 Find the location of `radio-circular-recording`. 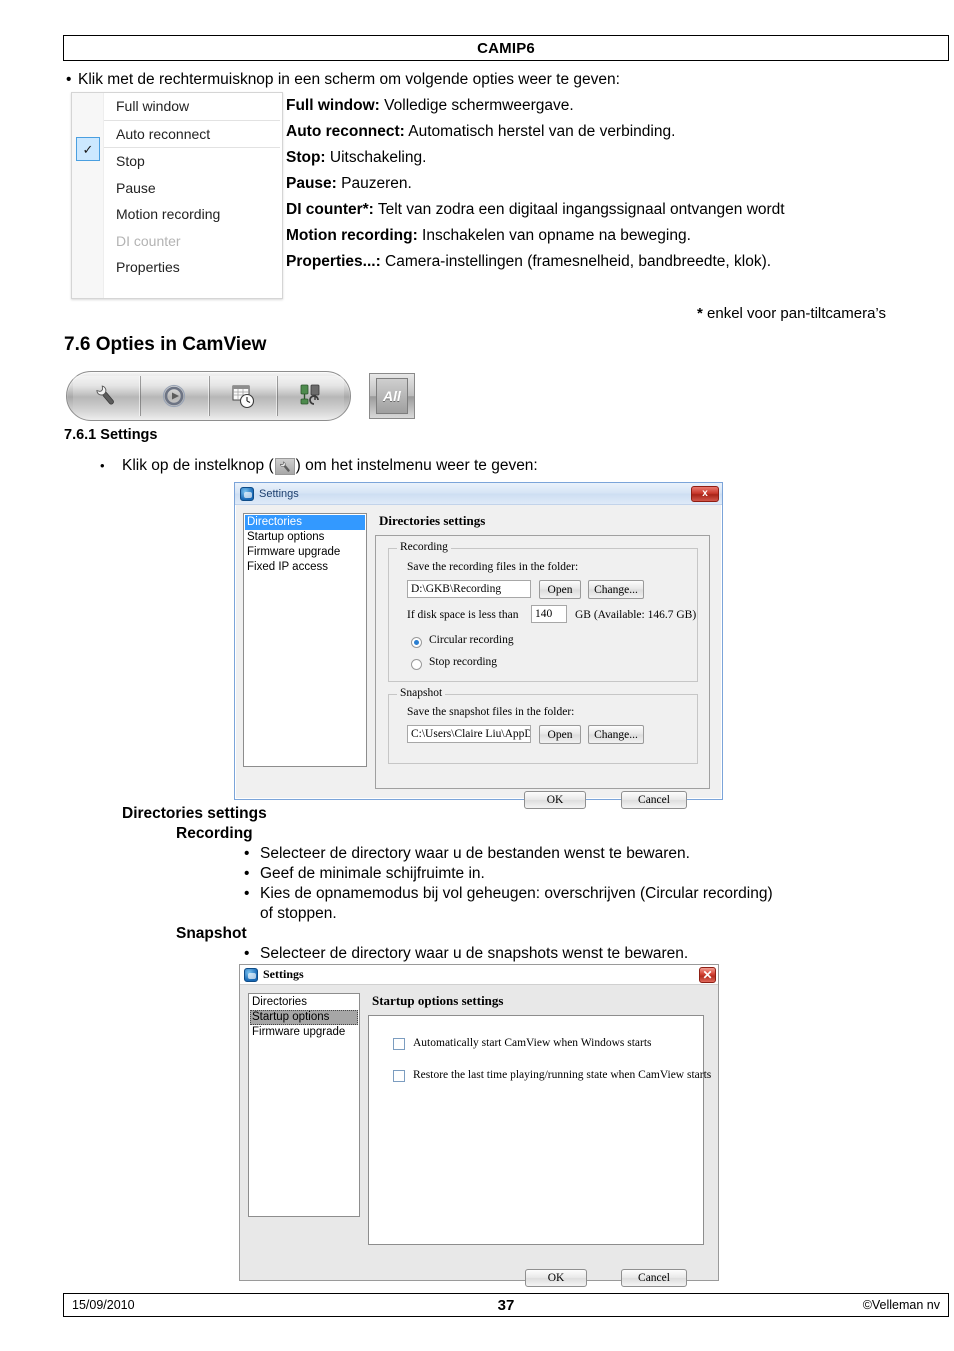

radio-circular-recording is located at coordinates (416, 642).